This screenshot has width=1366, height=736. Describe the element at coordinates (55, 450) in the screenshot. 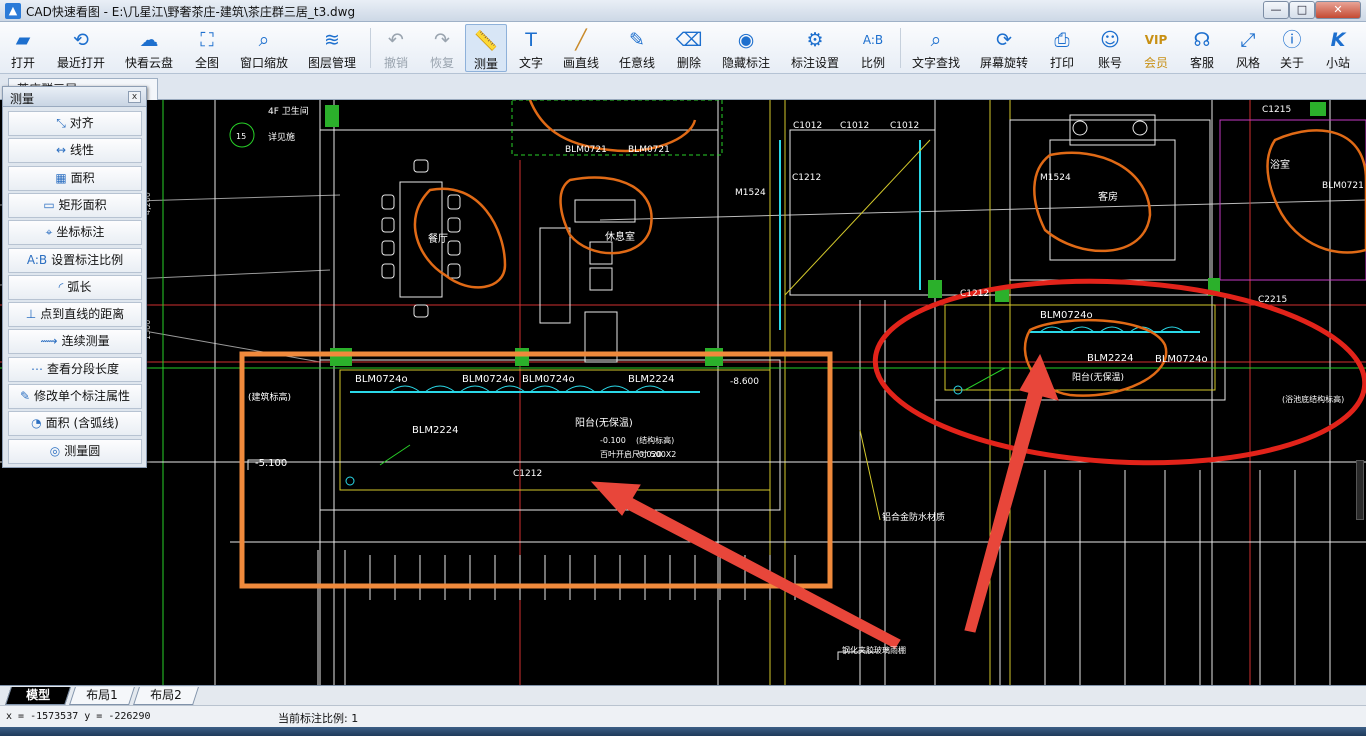

I see `circle-measure-icon: ◎` at that location.